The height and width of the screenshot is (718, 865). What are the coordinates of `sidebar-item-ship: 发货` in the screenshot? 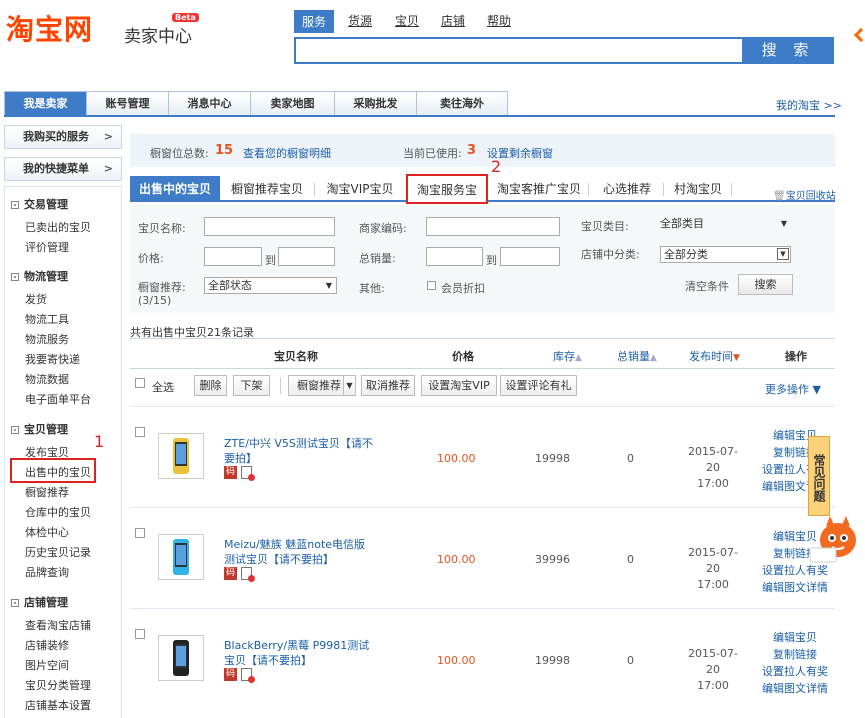 It's located at (36, 299).